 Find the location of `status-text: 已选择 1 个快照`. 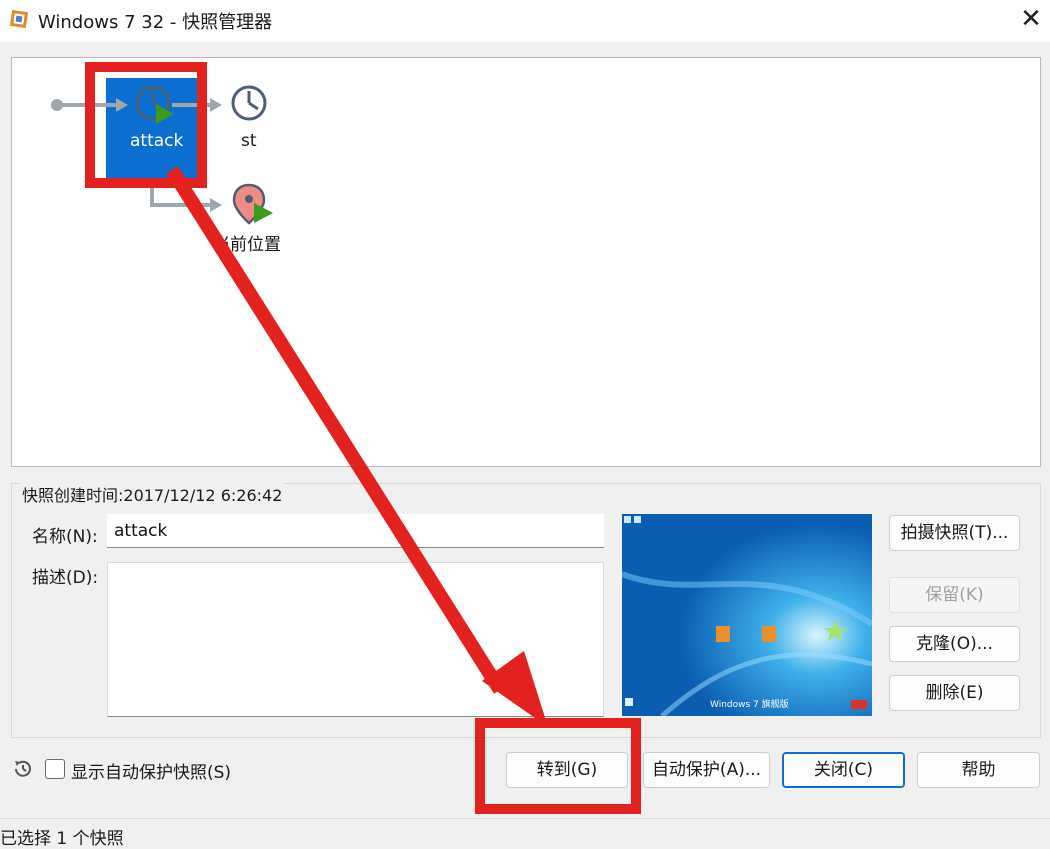

status-text: 已选择 1 个快照 is located at coordinates (62, 839).